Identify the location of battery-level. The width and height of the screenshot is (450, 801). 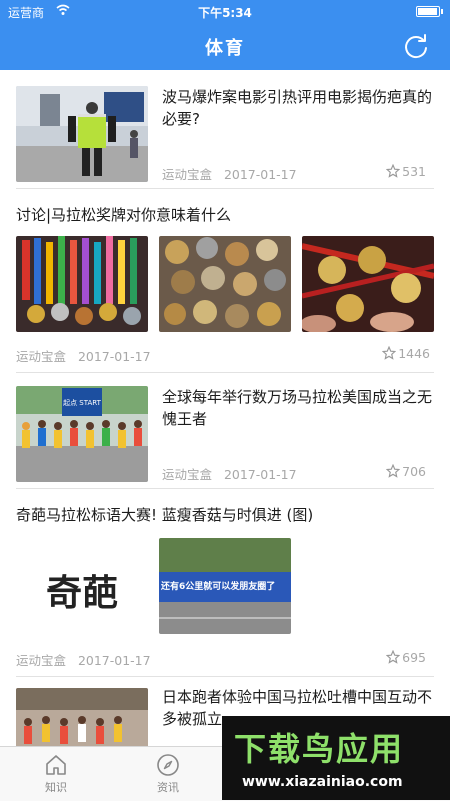
(427, 11).